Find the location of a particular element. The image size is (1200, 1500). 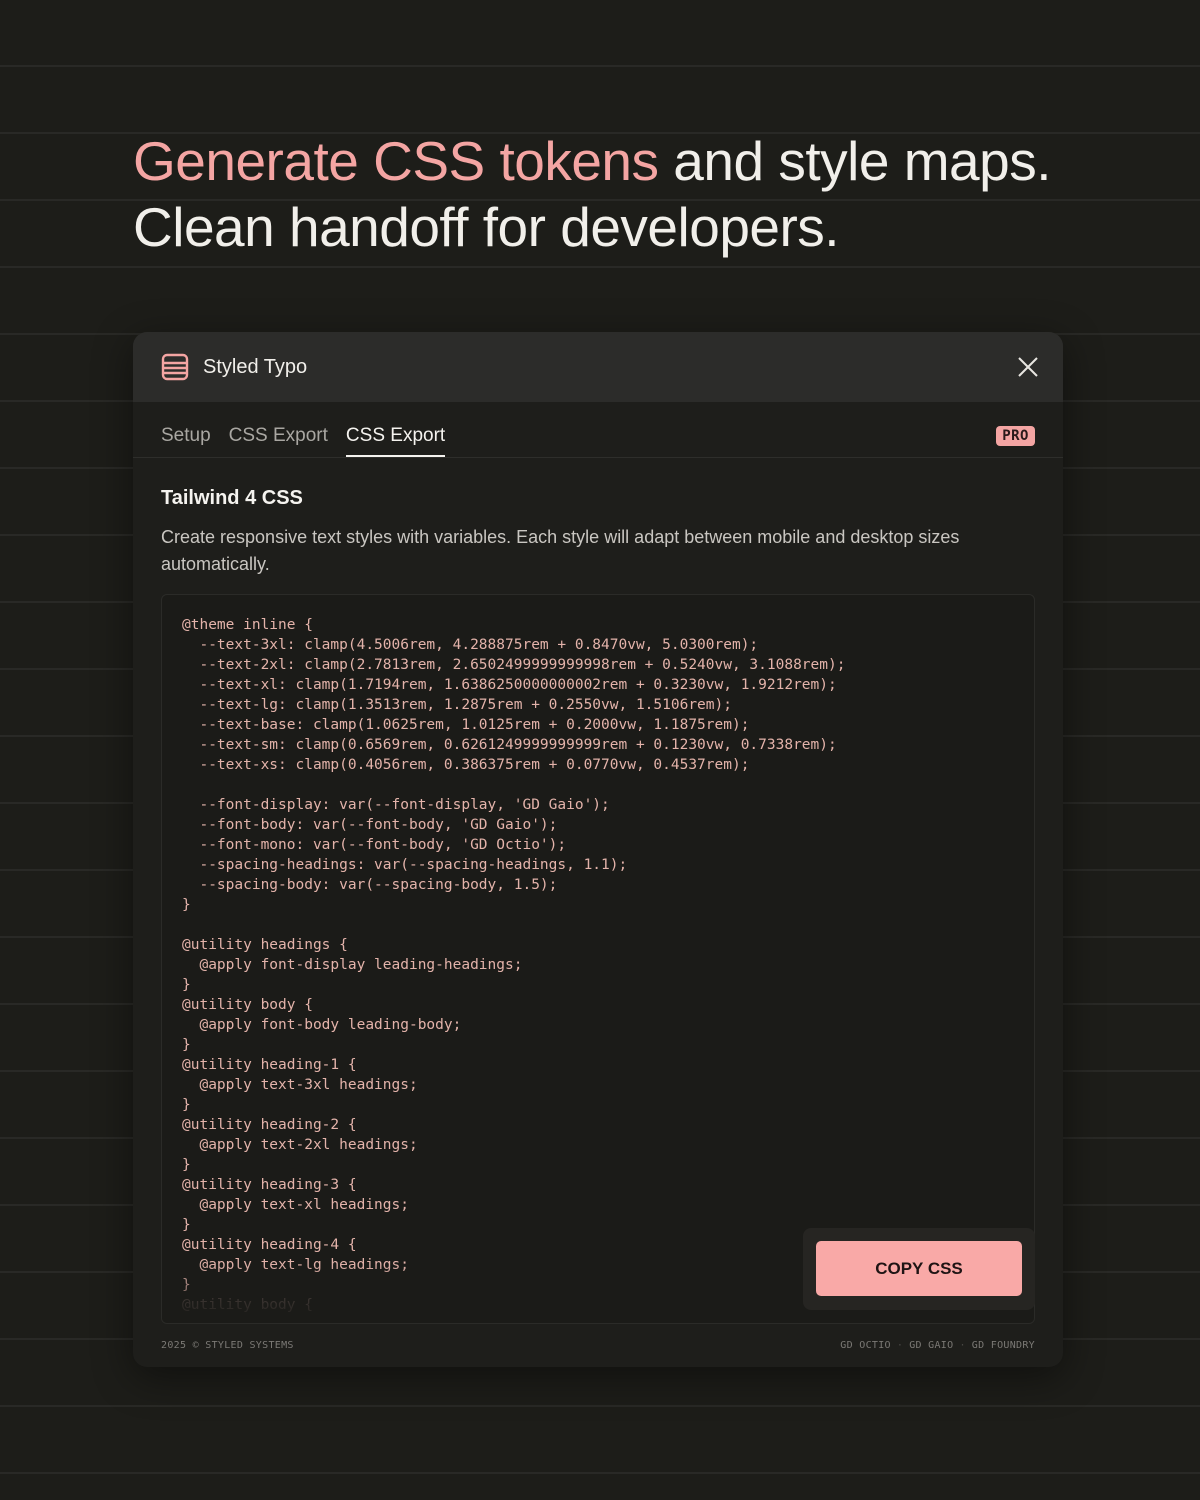

code-line: @utility heading-3 { is located at coordinates (269, 1185).